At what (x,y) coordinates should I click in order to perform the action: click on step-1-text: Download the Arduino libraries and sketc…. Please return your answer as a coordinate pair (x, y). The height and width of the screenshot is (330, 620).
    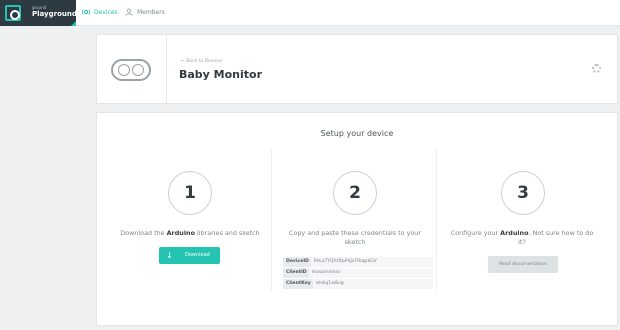
    Looking at the image, I should click on (190, 233).